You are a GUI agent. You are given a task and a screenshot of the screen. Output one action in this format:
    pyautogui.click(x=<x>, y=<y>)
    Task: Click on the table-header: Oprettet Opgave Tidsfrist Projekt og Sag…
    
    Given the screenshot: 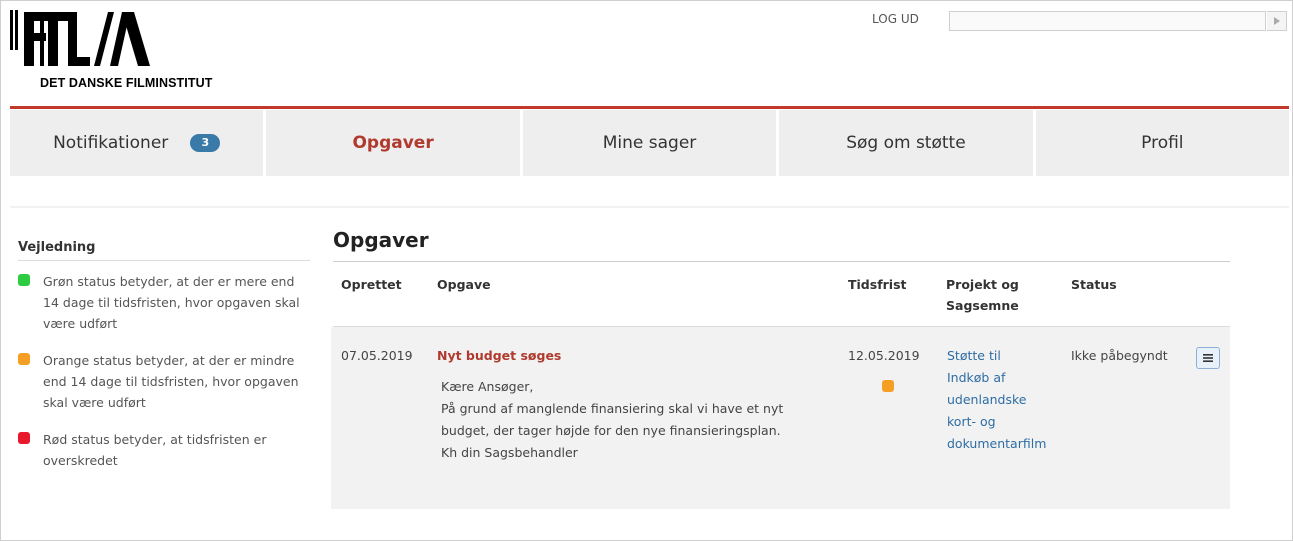 What is the action you would take?
    pyautogui.click(x=781, y=294)
    